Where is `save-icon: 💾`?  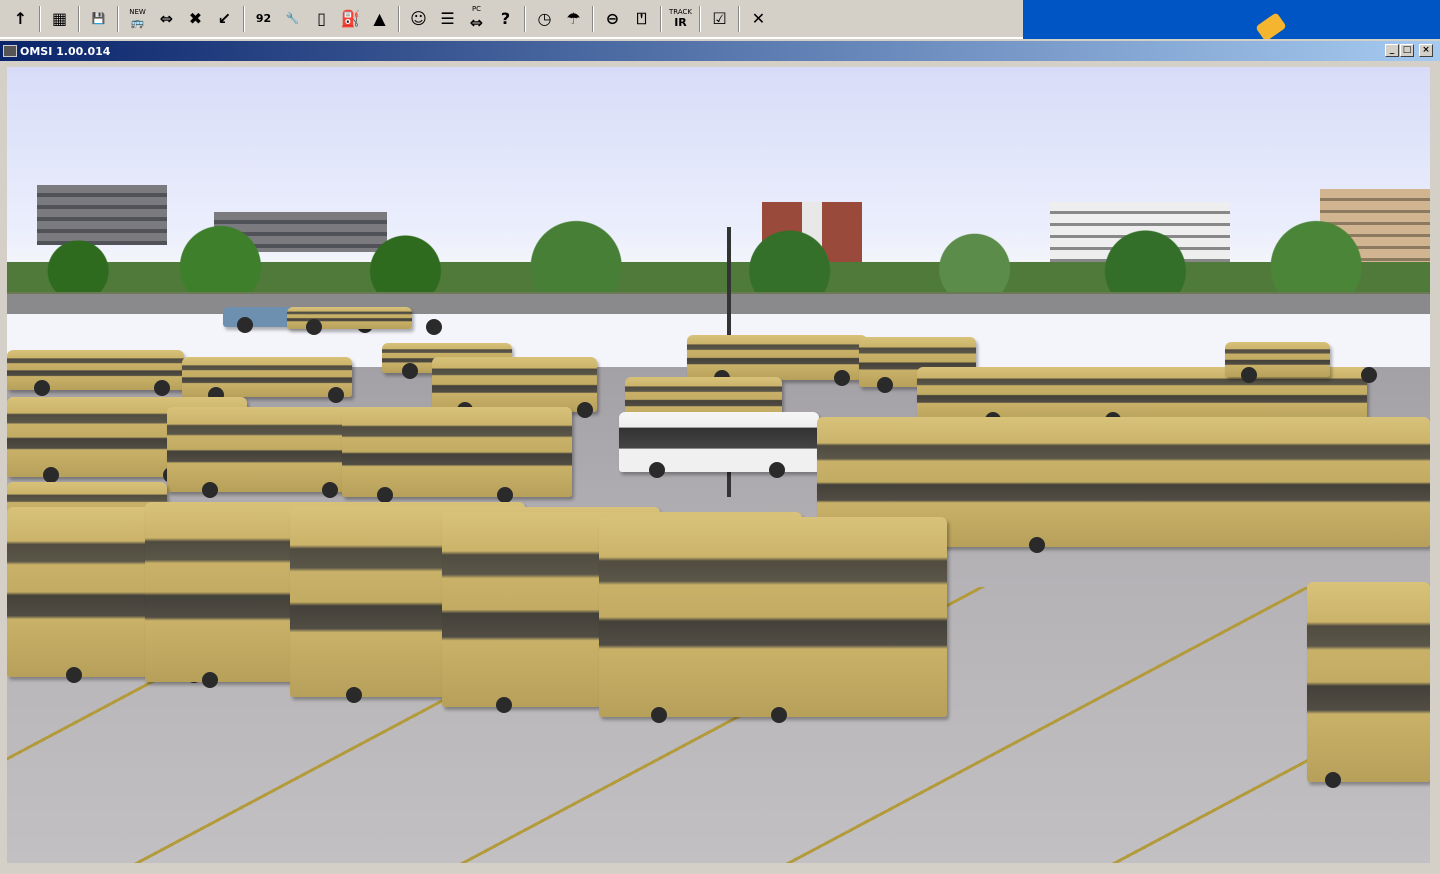
save-icon: 💾 is located at coordinates (98, 18).